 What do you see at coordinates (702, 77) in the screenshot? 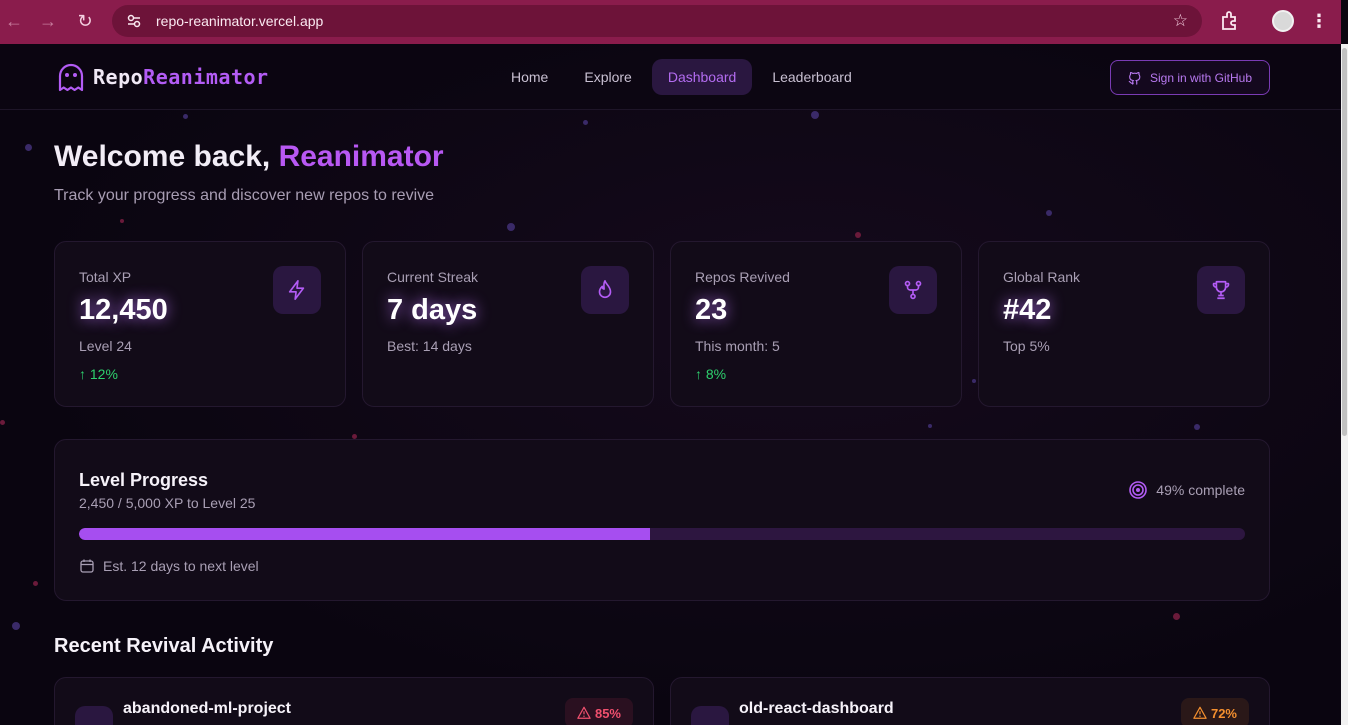
I see `nav-link-dashboard: Dashboard` at bounding box center [702, 77].